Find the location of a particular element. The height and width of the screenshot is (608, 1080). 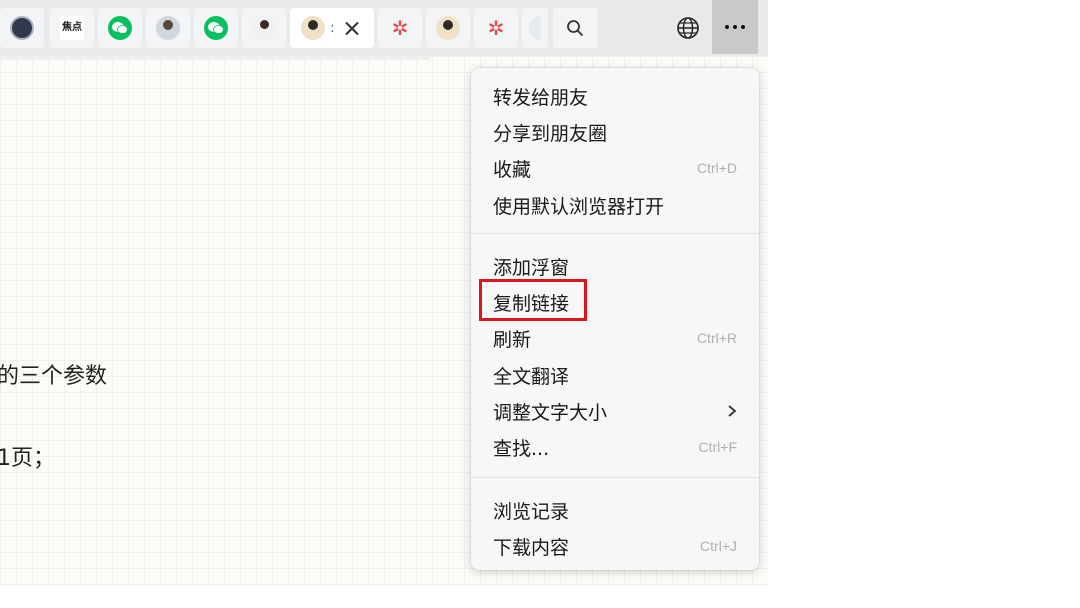

tab-calligraphy: 焦点 is located at coordinates (72, 28).